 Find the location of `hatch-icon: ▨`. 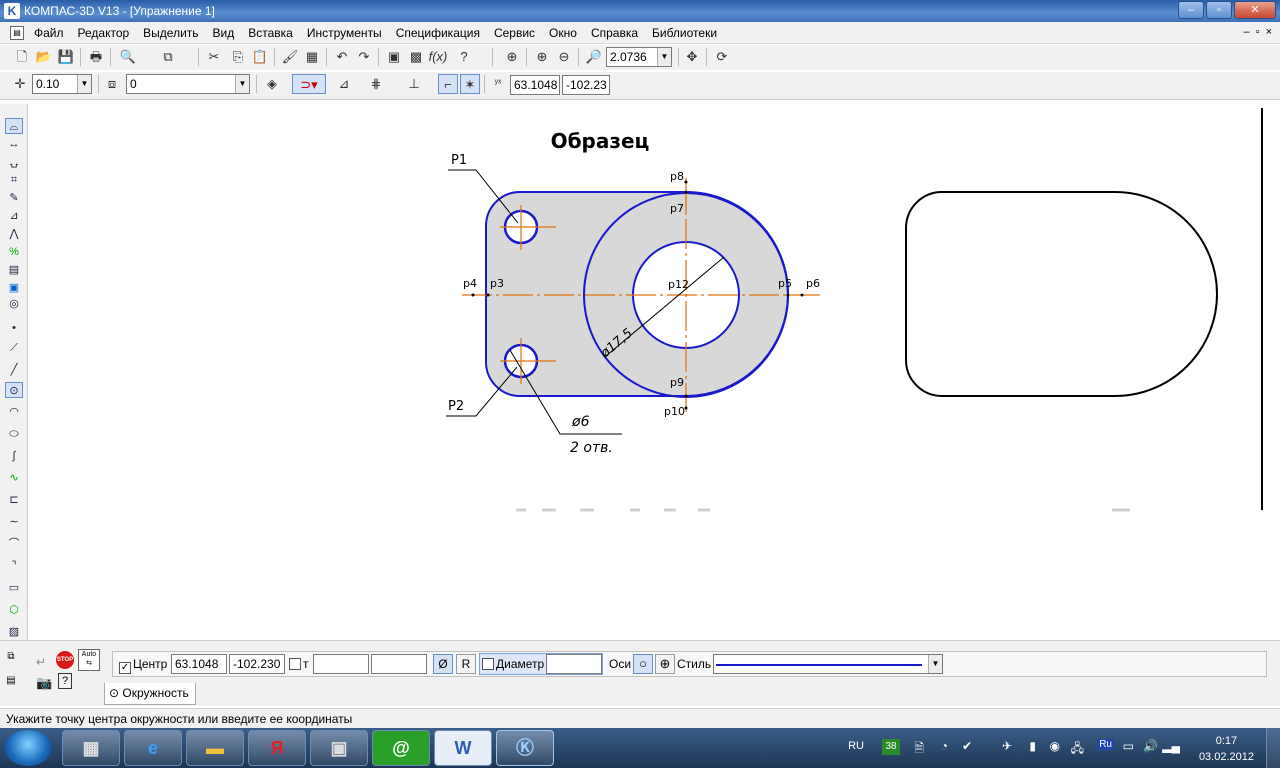

hatch-icon: ▨ is located at coordinates (14, 632).